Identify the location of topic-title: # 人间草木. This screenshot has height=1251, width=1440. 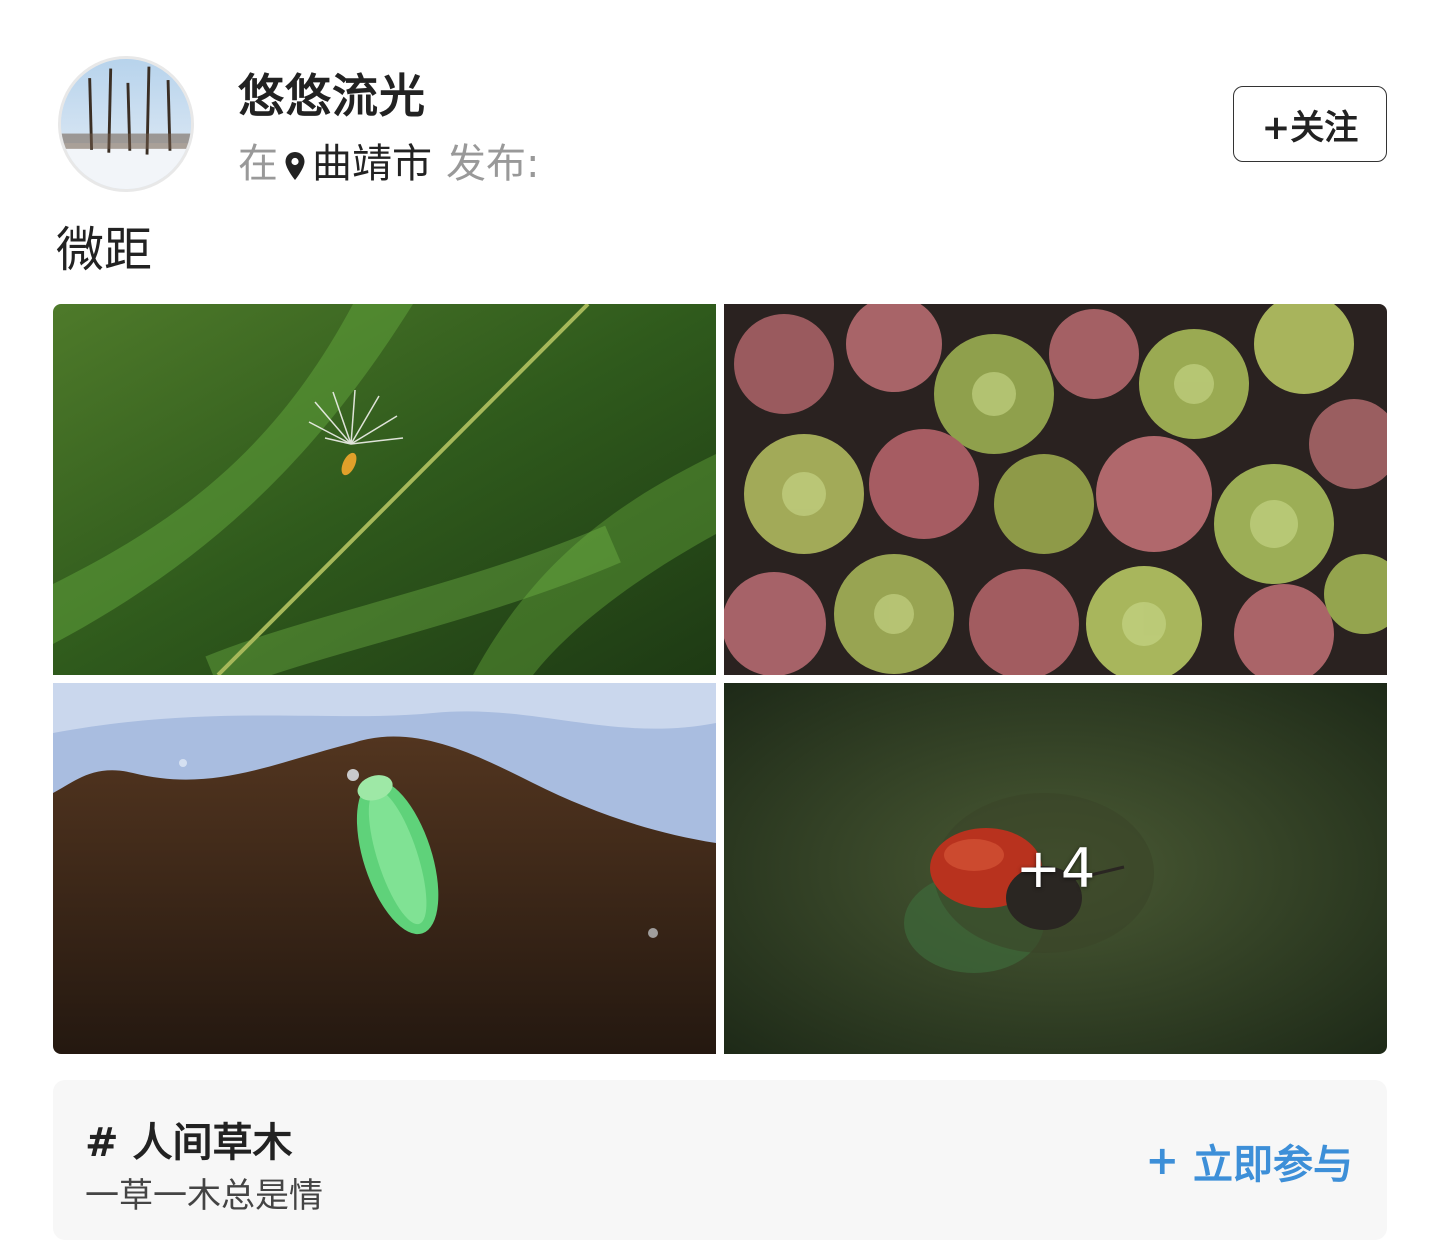
(188, 1139).